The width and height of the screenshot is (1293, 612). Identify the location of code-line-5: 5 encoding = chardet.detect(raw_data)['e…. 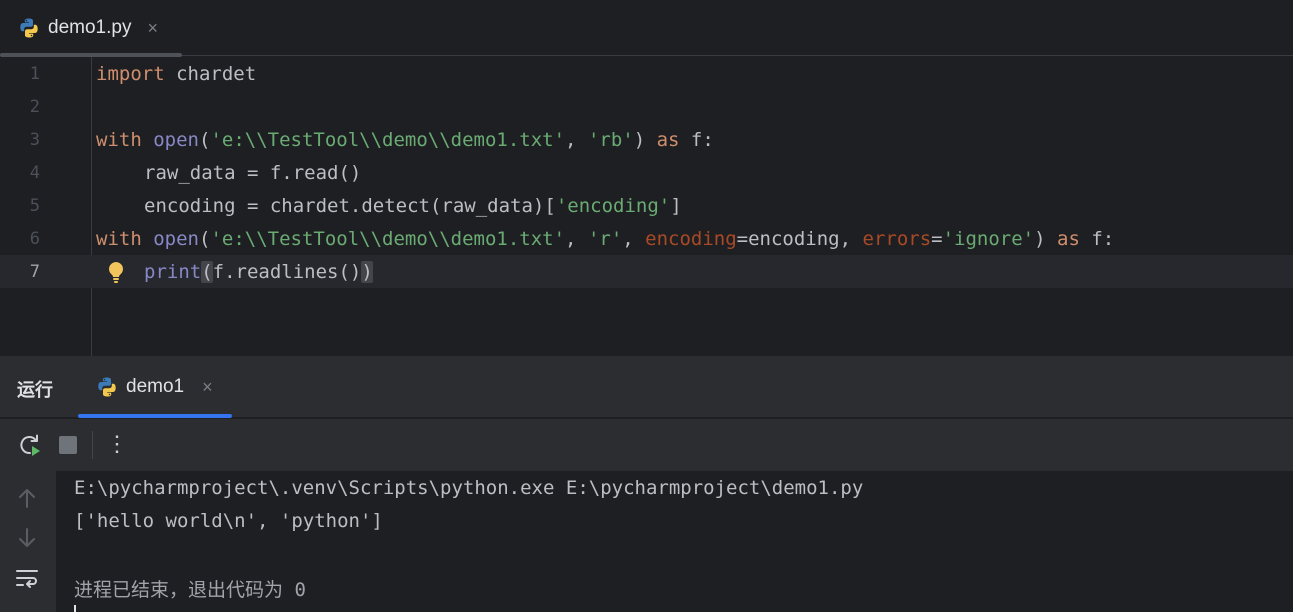
(646, 205).